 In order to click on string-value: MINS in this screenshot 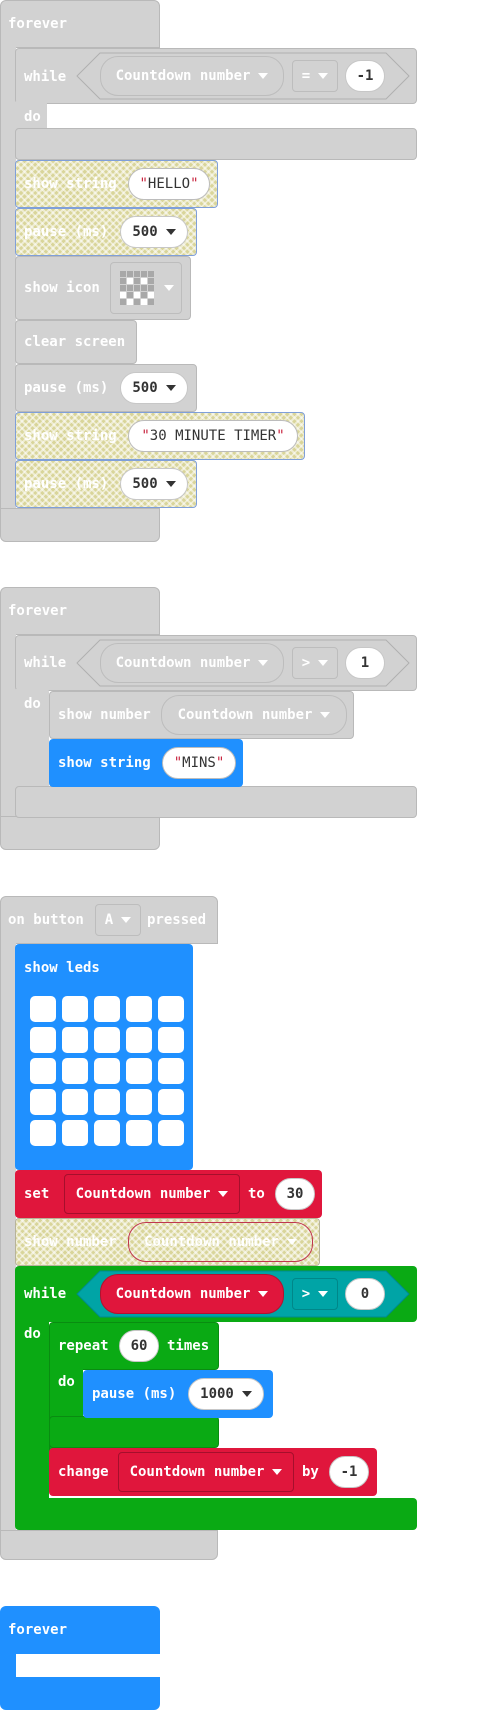, I will do `click(199, 763)`.